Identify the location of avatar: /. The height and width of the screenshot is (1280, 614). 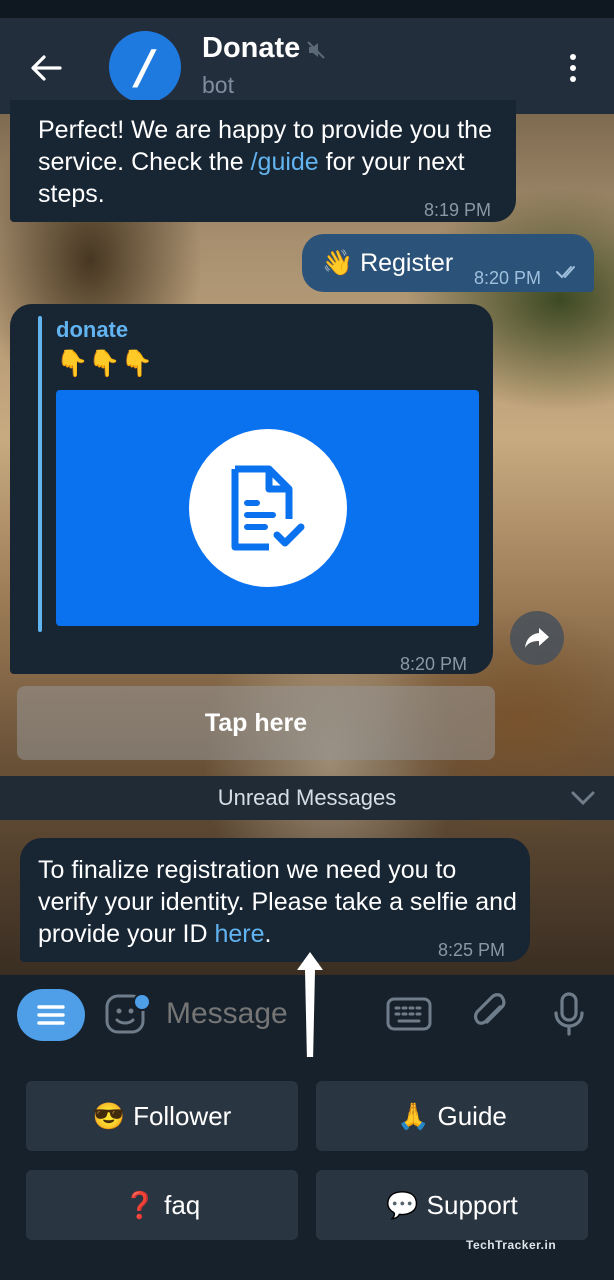
(145, 67).